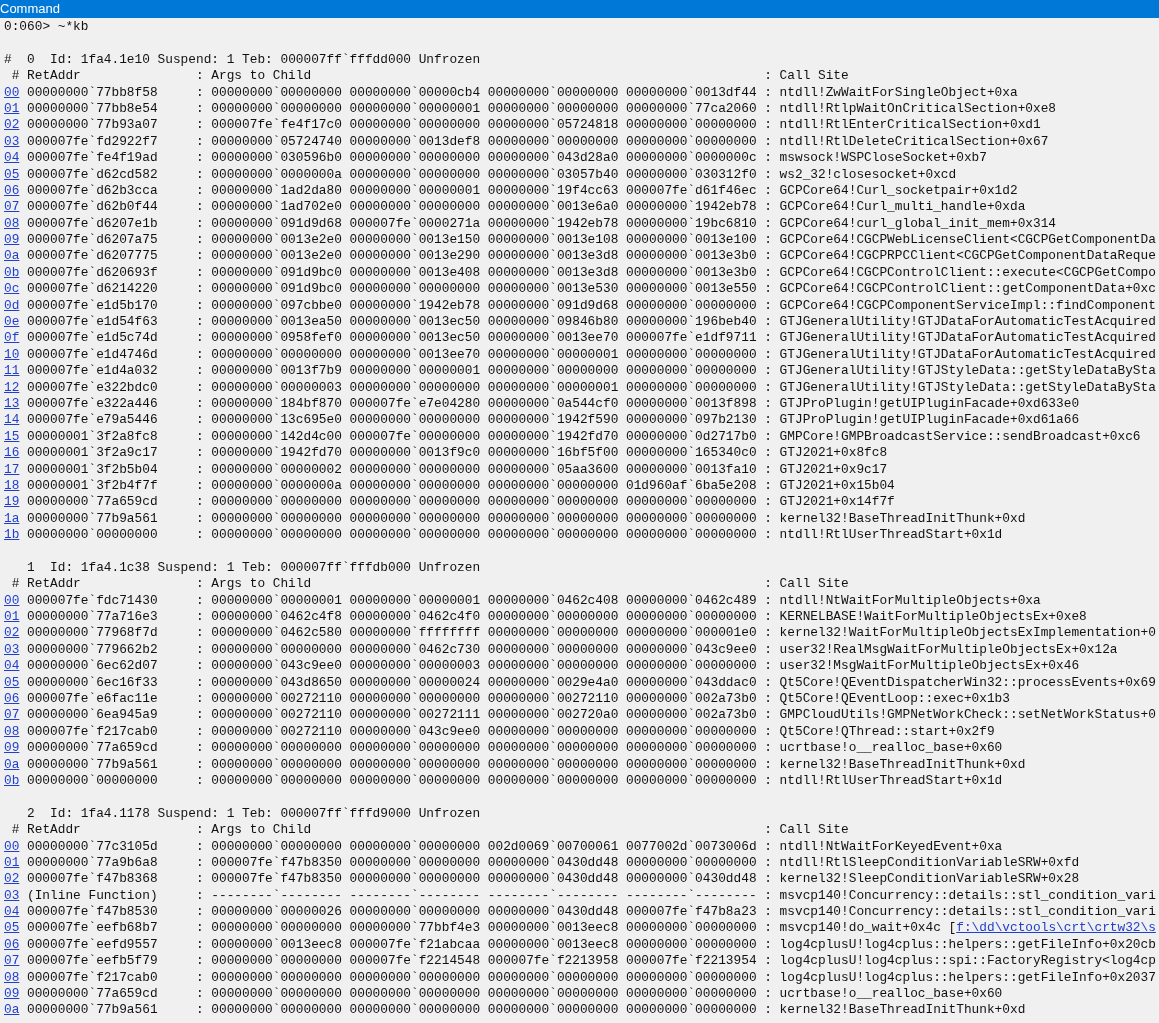  What do you see at coordinates (591, 387) in the screenshot?
I see `frame-line: 000007fe`e322bdc0 : 00000000`00000003 00000000`00000000 00000000`00000001 00000000`00000000 : GTJGeneralUtility!GTJStyleData::getStyleDataBySta` at bounding box center [591, 387].